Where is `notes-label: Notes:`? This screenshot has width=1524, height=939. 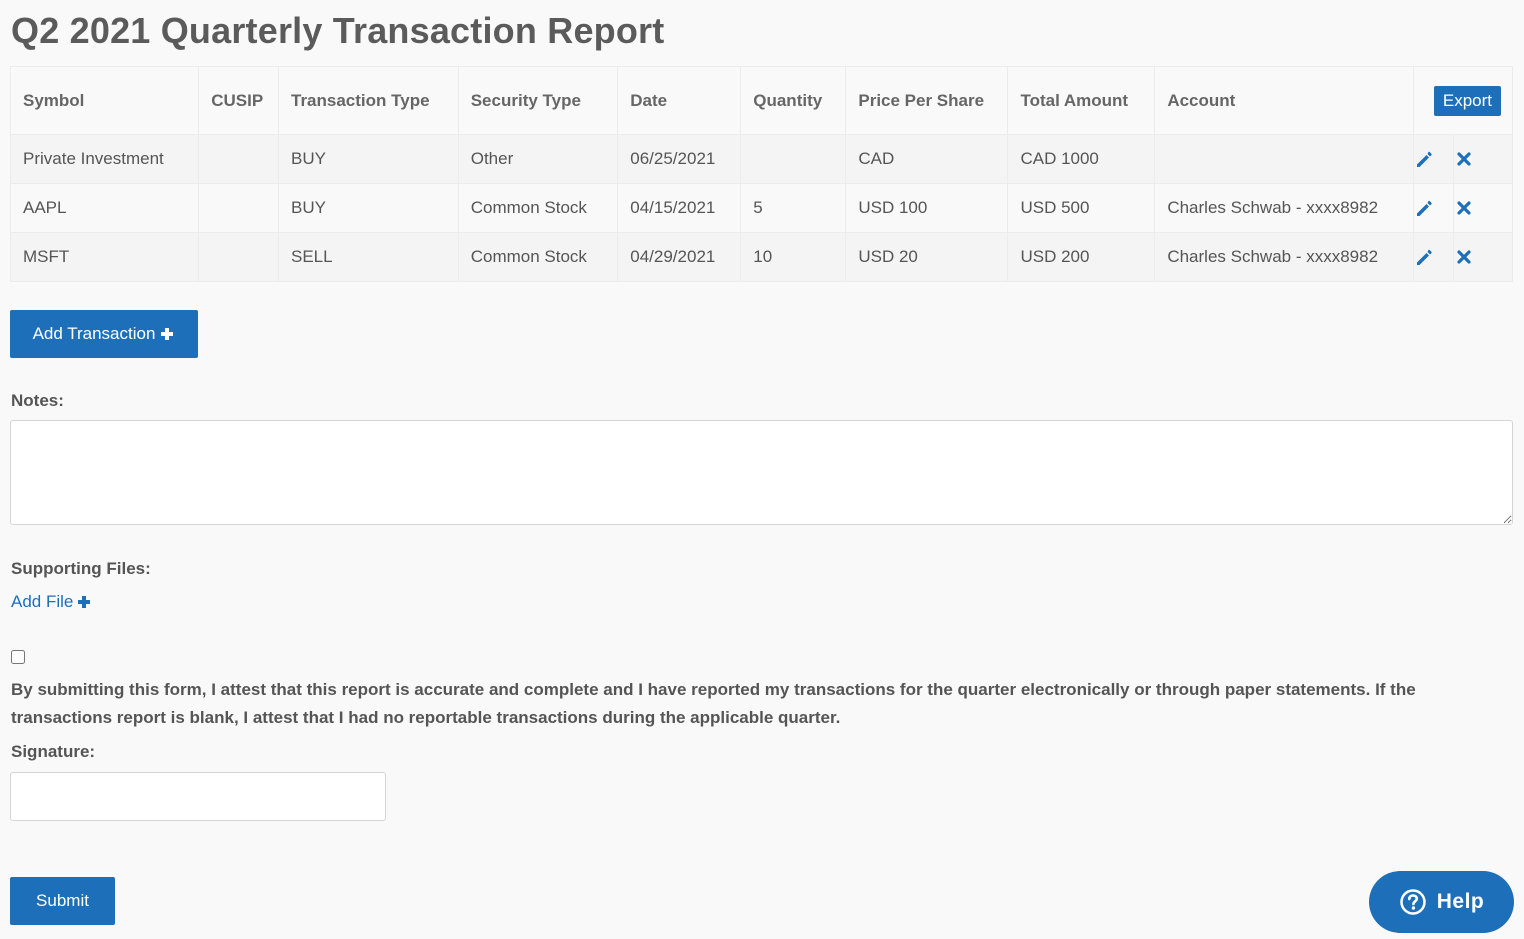
notes-label: Notes: is located at coordinates (37, 400).